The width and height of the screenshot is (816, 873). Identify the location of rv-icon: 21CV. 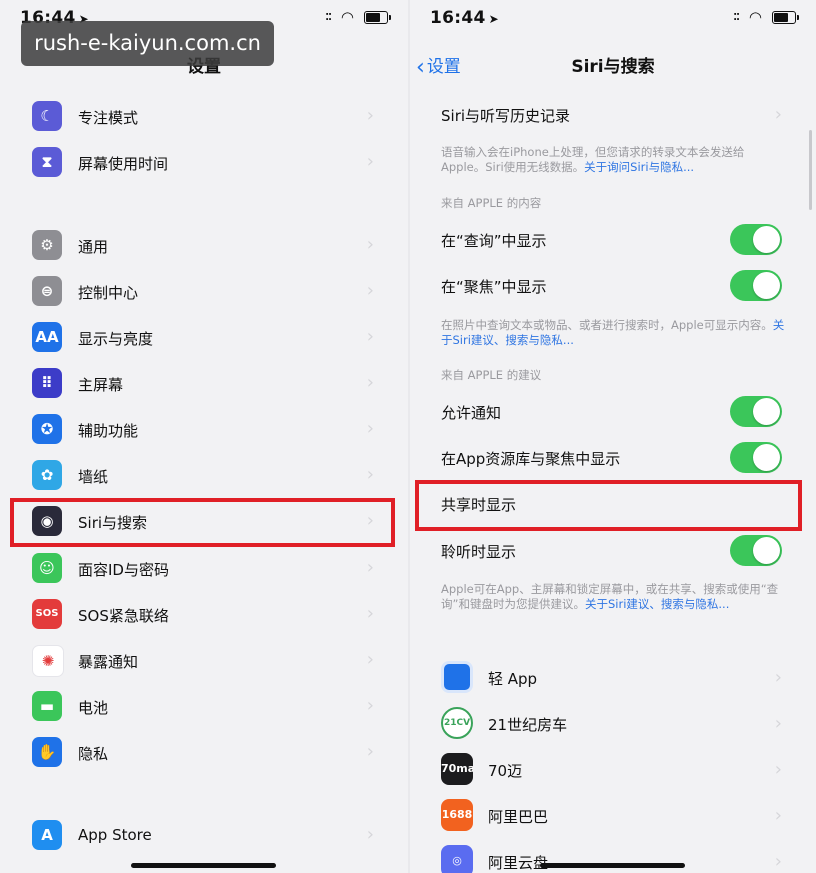
(457, 723).